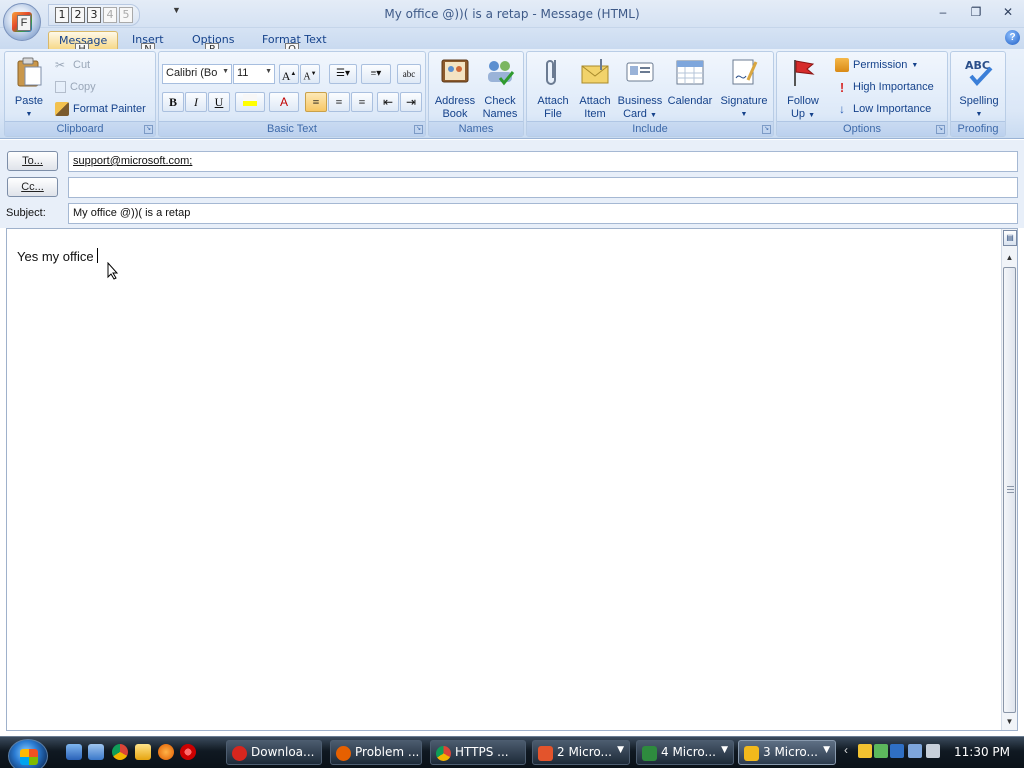 Image resolution: width=1024 pixels, height=768 pixels. I want to click on high-importance-button: ! High Importance, so click(884, 87).